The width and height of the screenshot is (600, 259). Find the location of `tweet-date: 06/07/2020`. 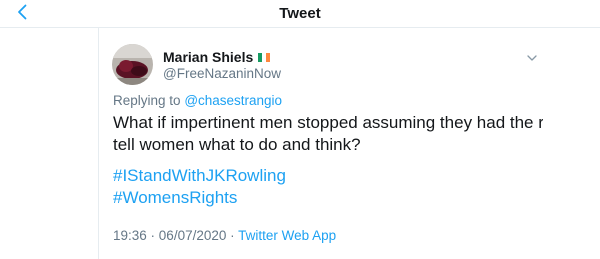

tweet-date: 06/07/2020 is located at coordinates (193, 235).